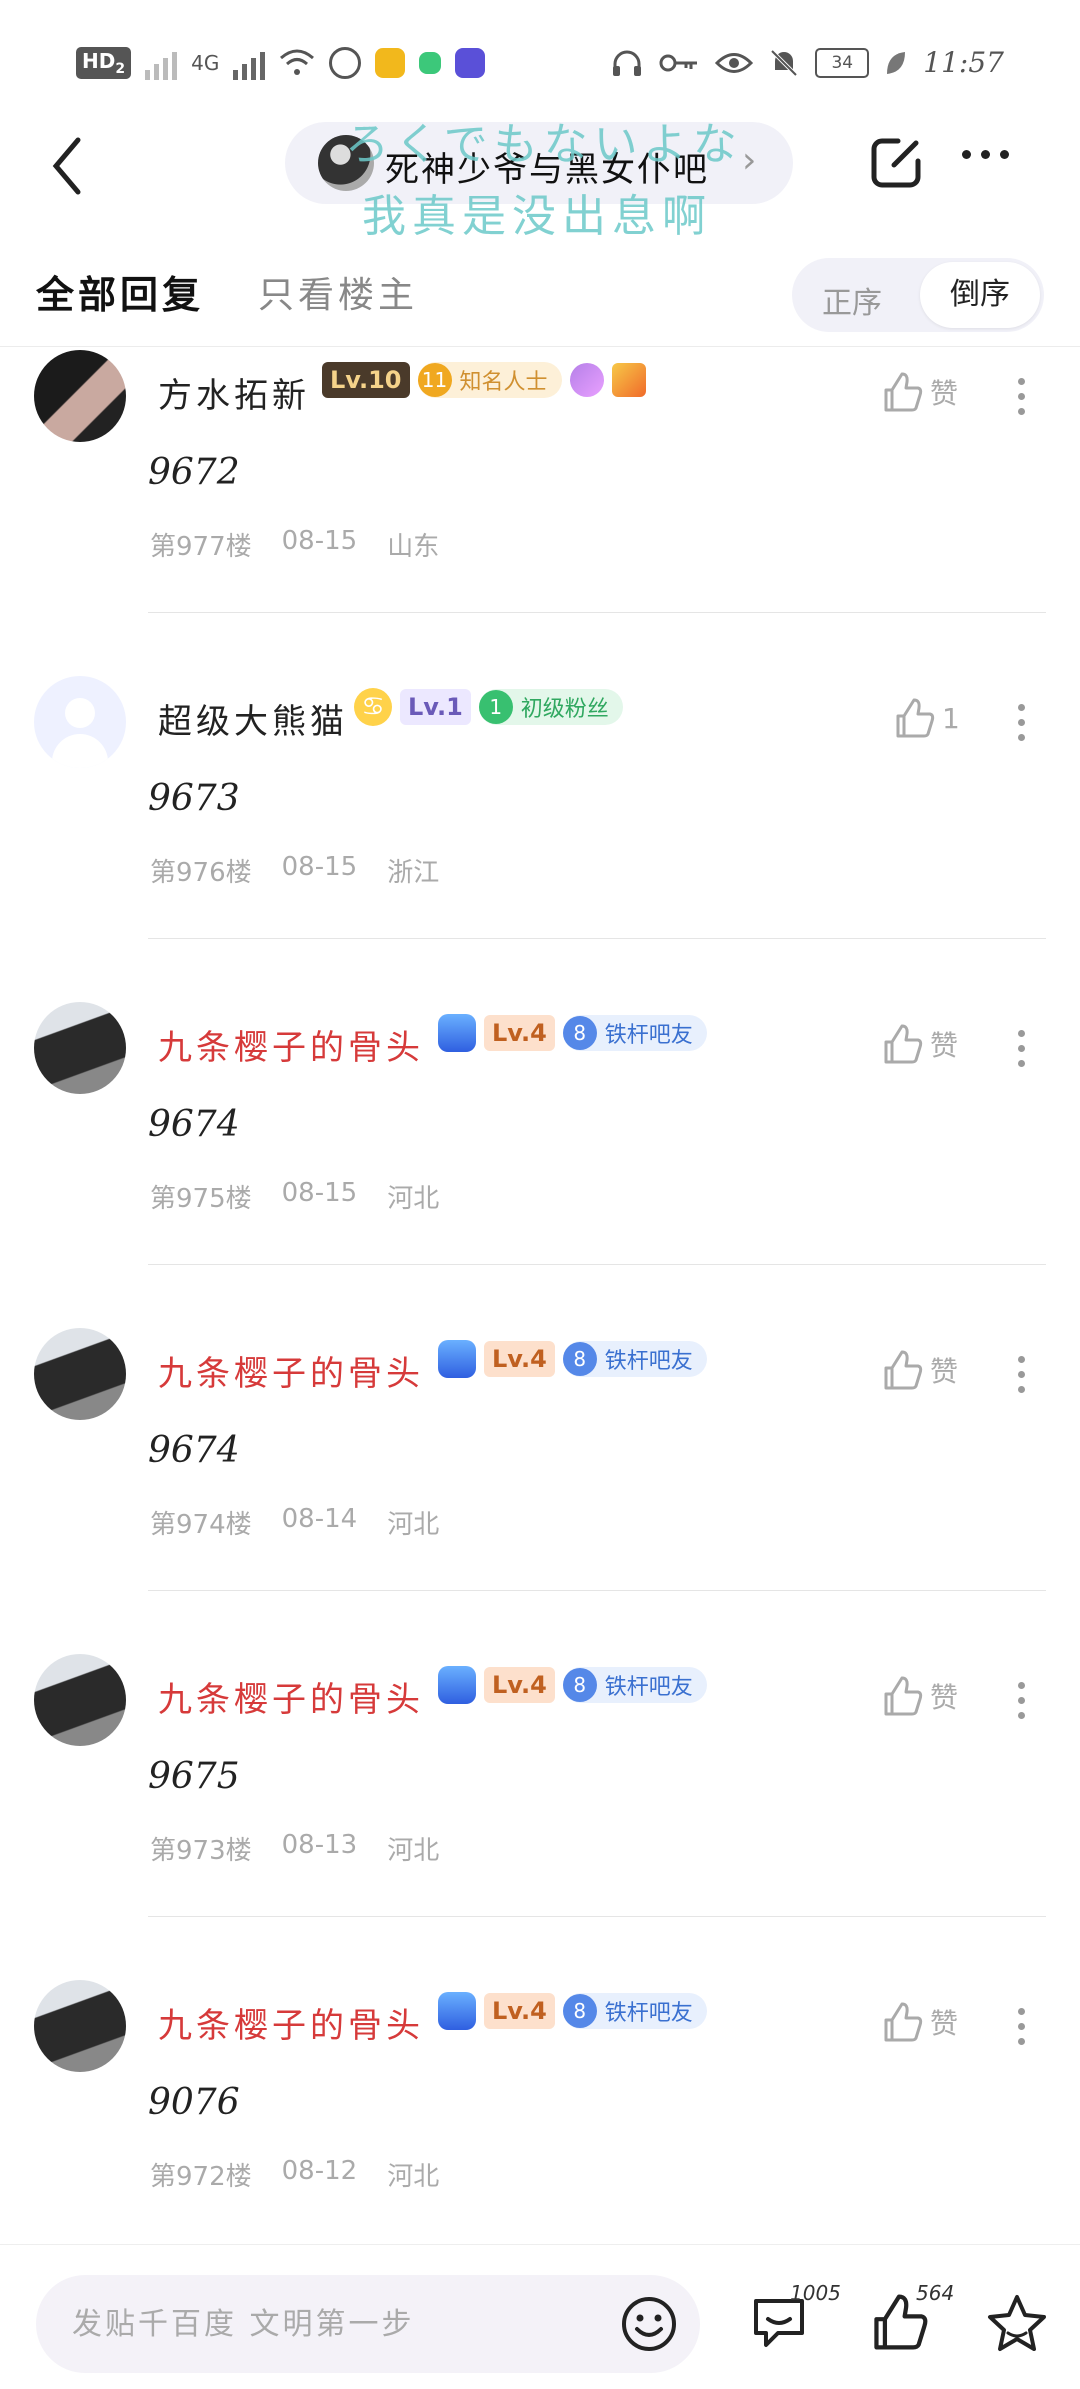 The image size is (1080, 2389). Describe the element at coordinates (294, 2174) in the screenshot. I see `reply-meta: 第972楼 08-12 河北` at that location.